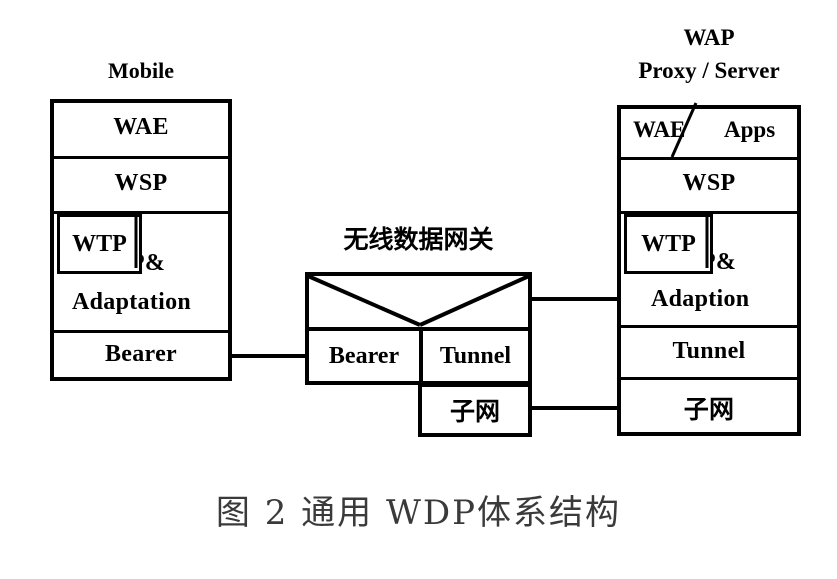  I want to click on gateway-bearer-cell: Bearer, so click(364, 356).